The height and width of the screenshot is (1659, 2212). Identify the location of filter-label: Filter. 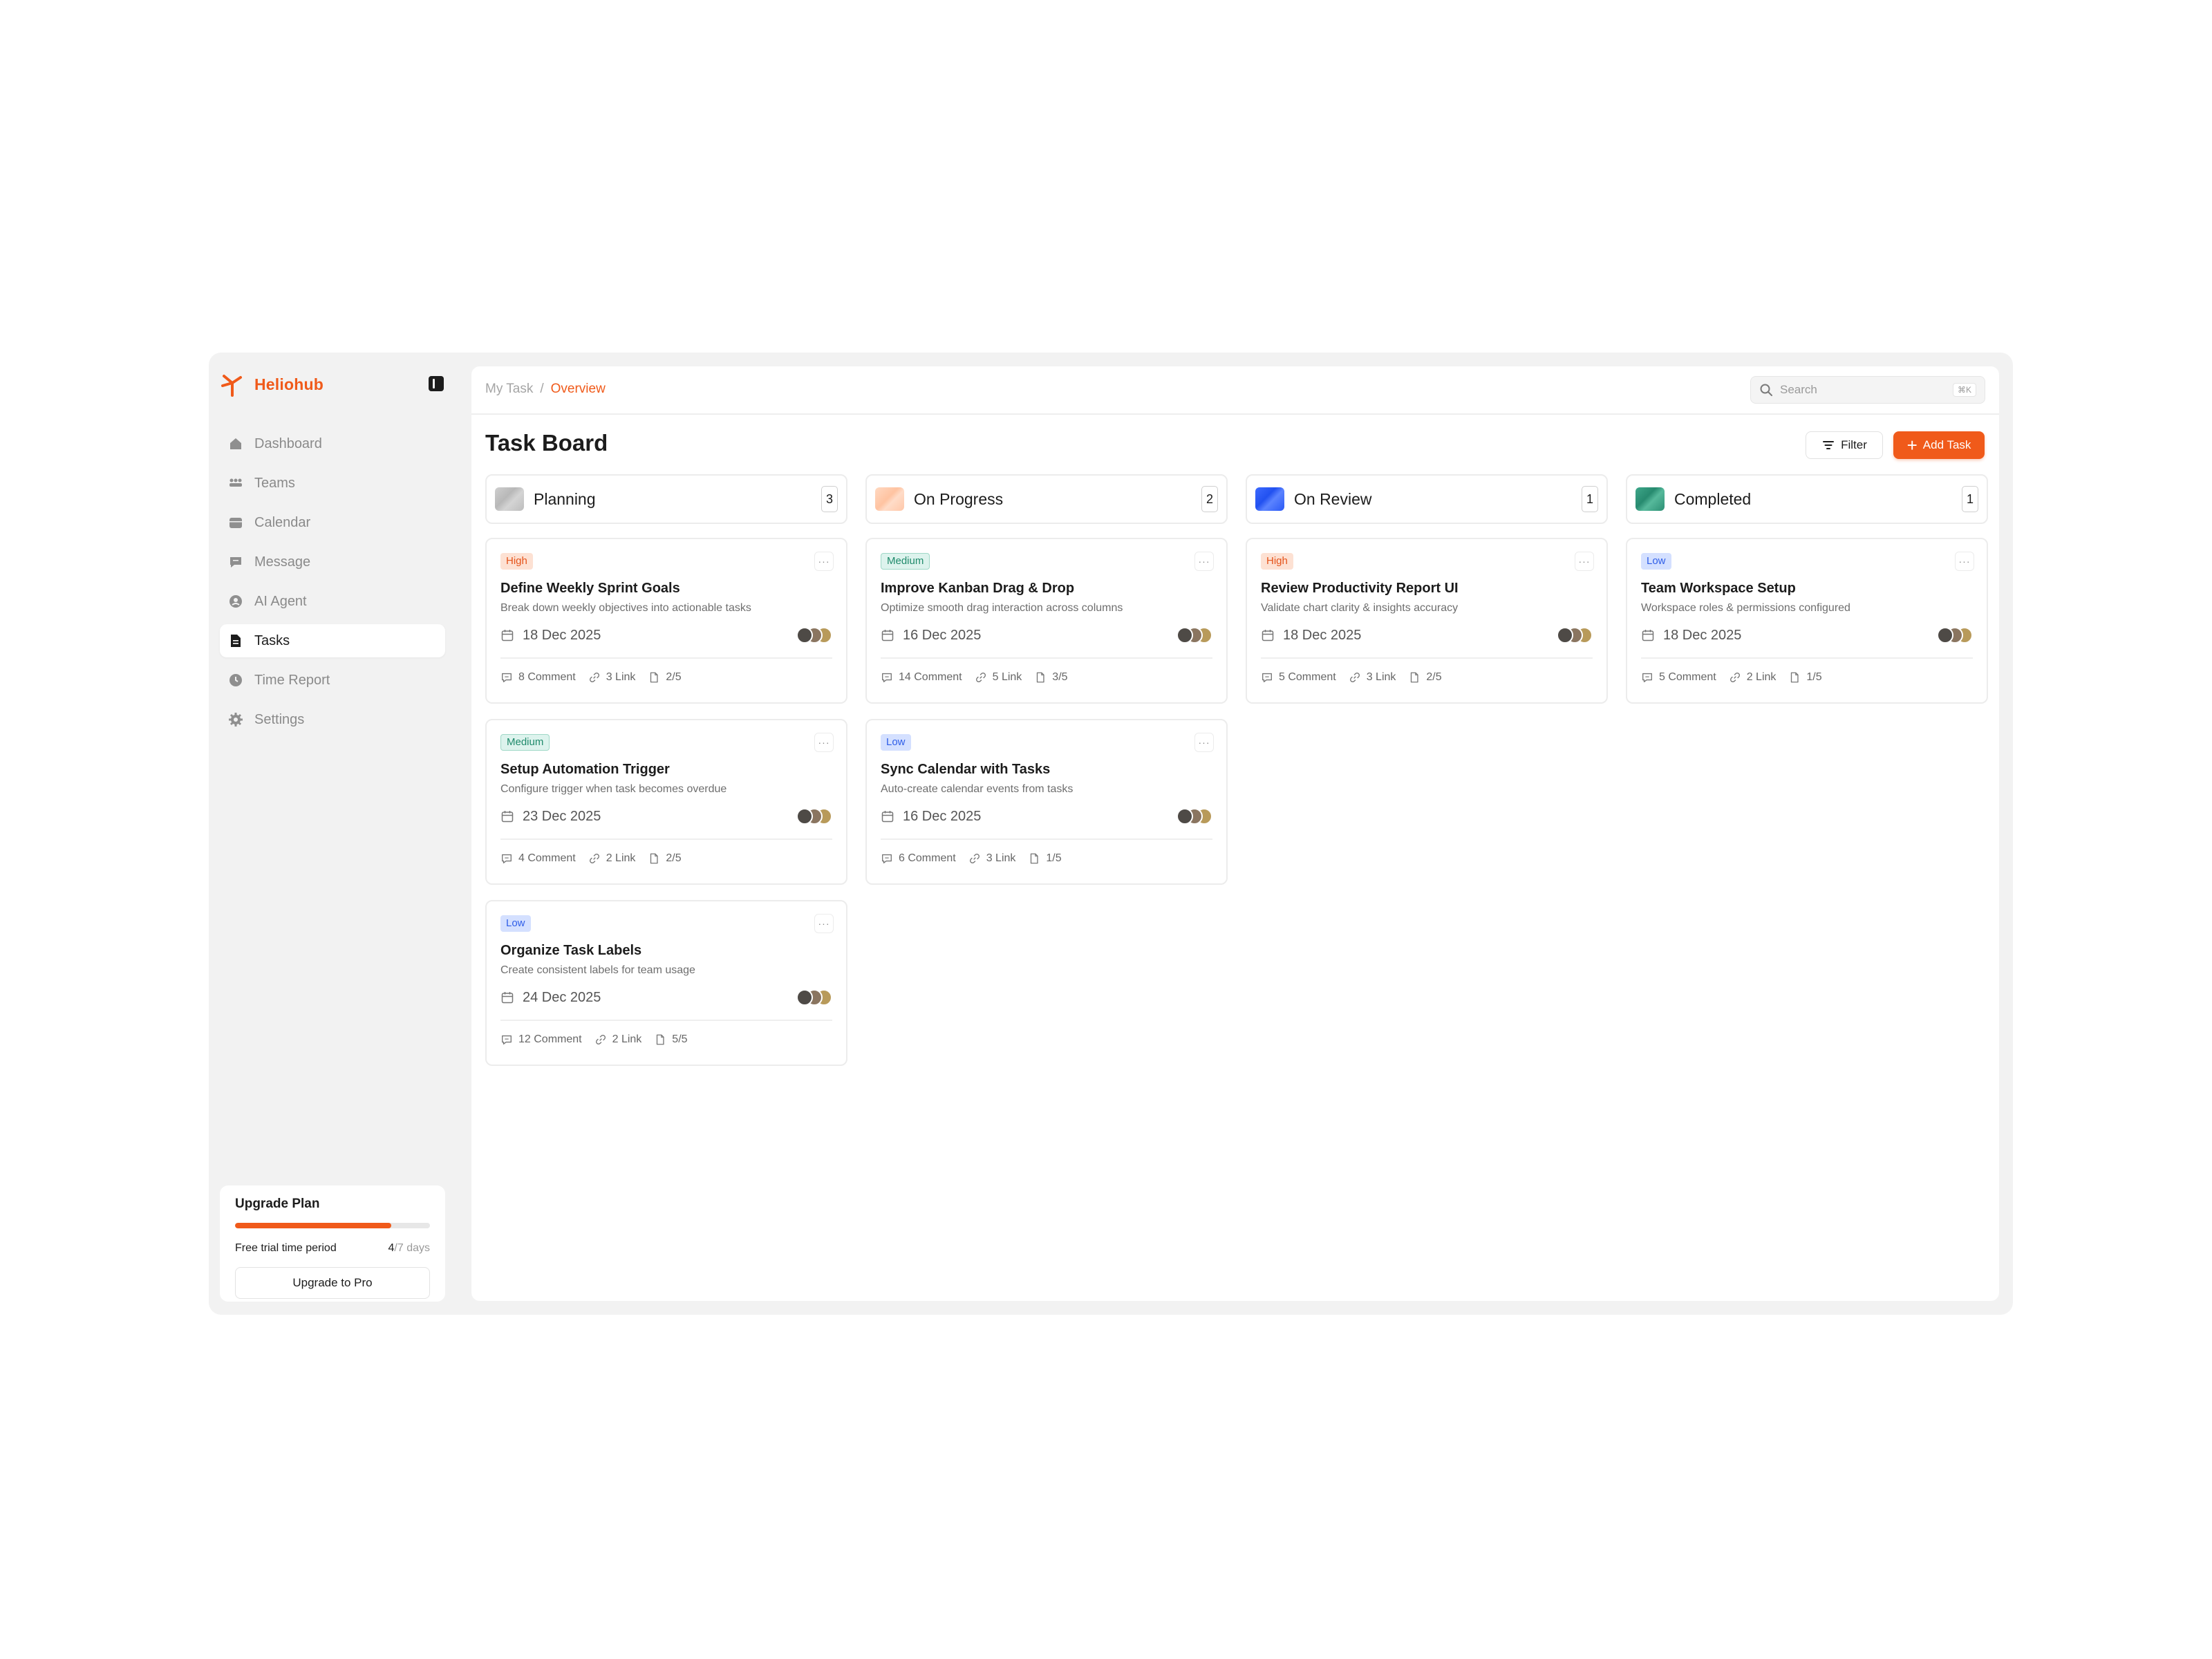
(1854, 445).